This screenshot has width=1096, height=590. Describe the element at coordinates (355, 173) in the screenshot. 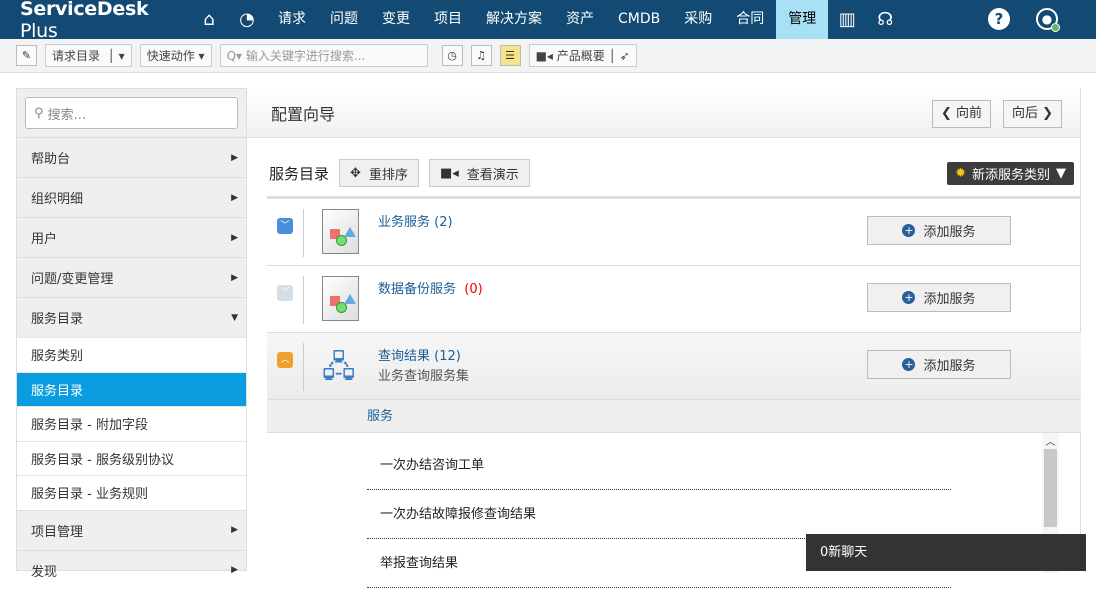

I see `move-icon: ✥` at that location.